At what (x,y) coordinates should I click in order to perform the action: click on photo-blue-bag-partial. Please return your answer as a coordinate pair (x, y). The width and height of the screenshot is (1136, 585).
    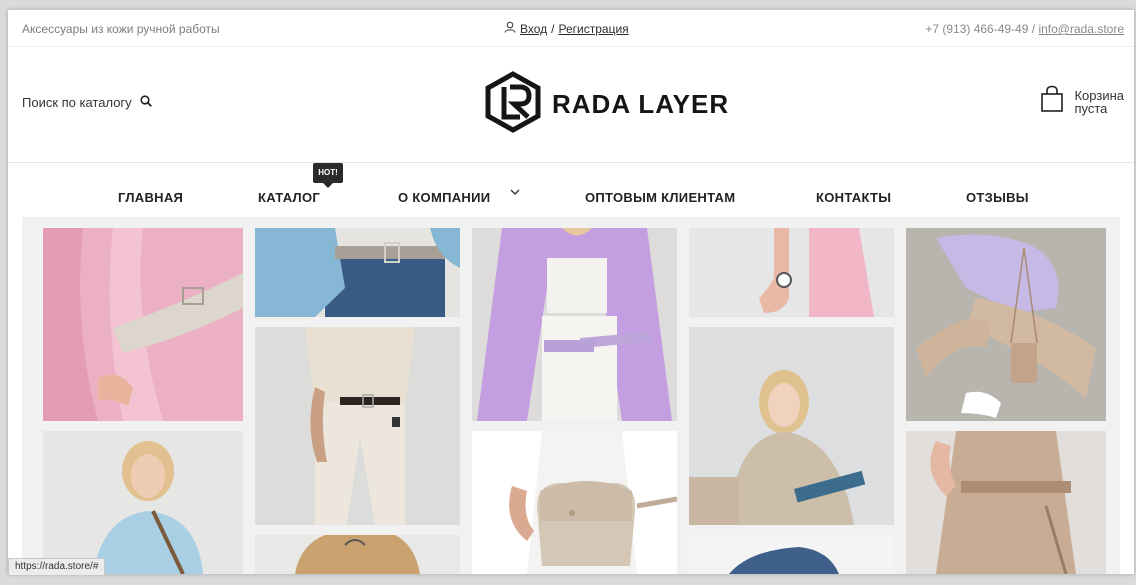
    Looking at the image, I should click on (791, 554).